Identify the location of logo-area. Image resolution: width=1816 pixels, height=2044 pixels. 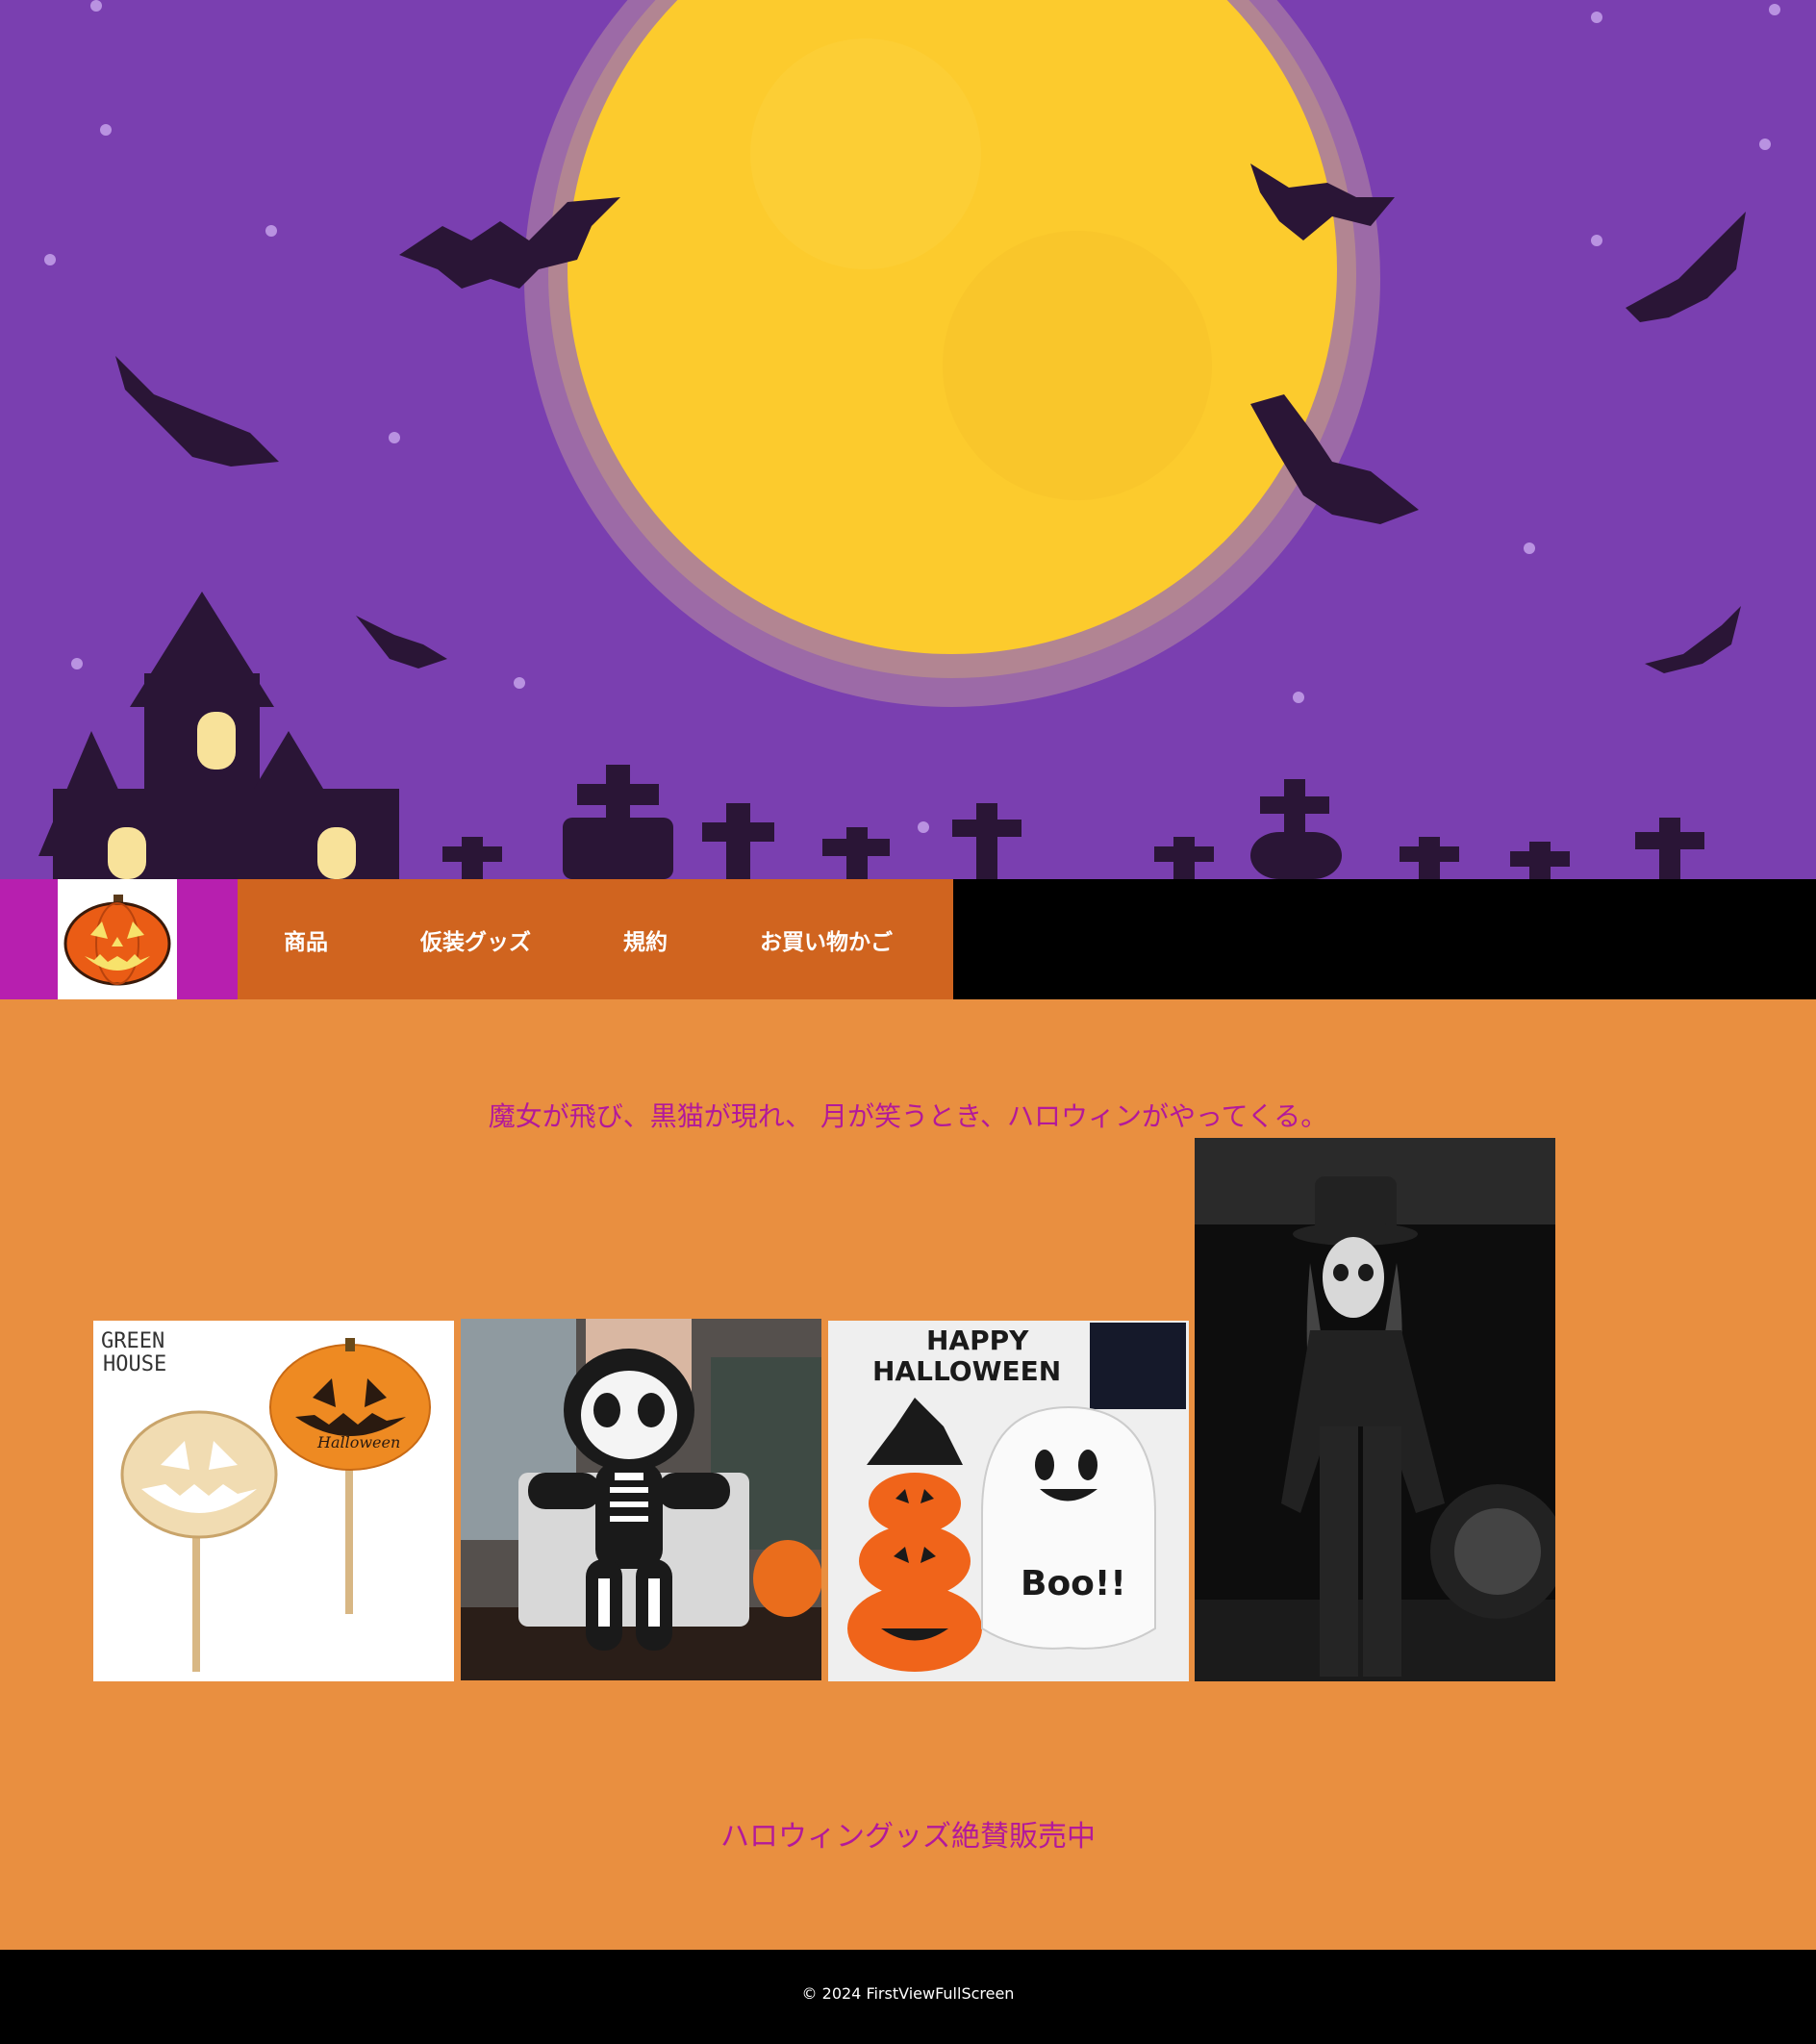
(119, 939).